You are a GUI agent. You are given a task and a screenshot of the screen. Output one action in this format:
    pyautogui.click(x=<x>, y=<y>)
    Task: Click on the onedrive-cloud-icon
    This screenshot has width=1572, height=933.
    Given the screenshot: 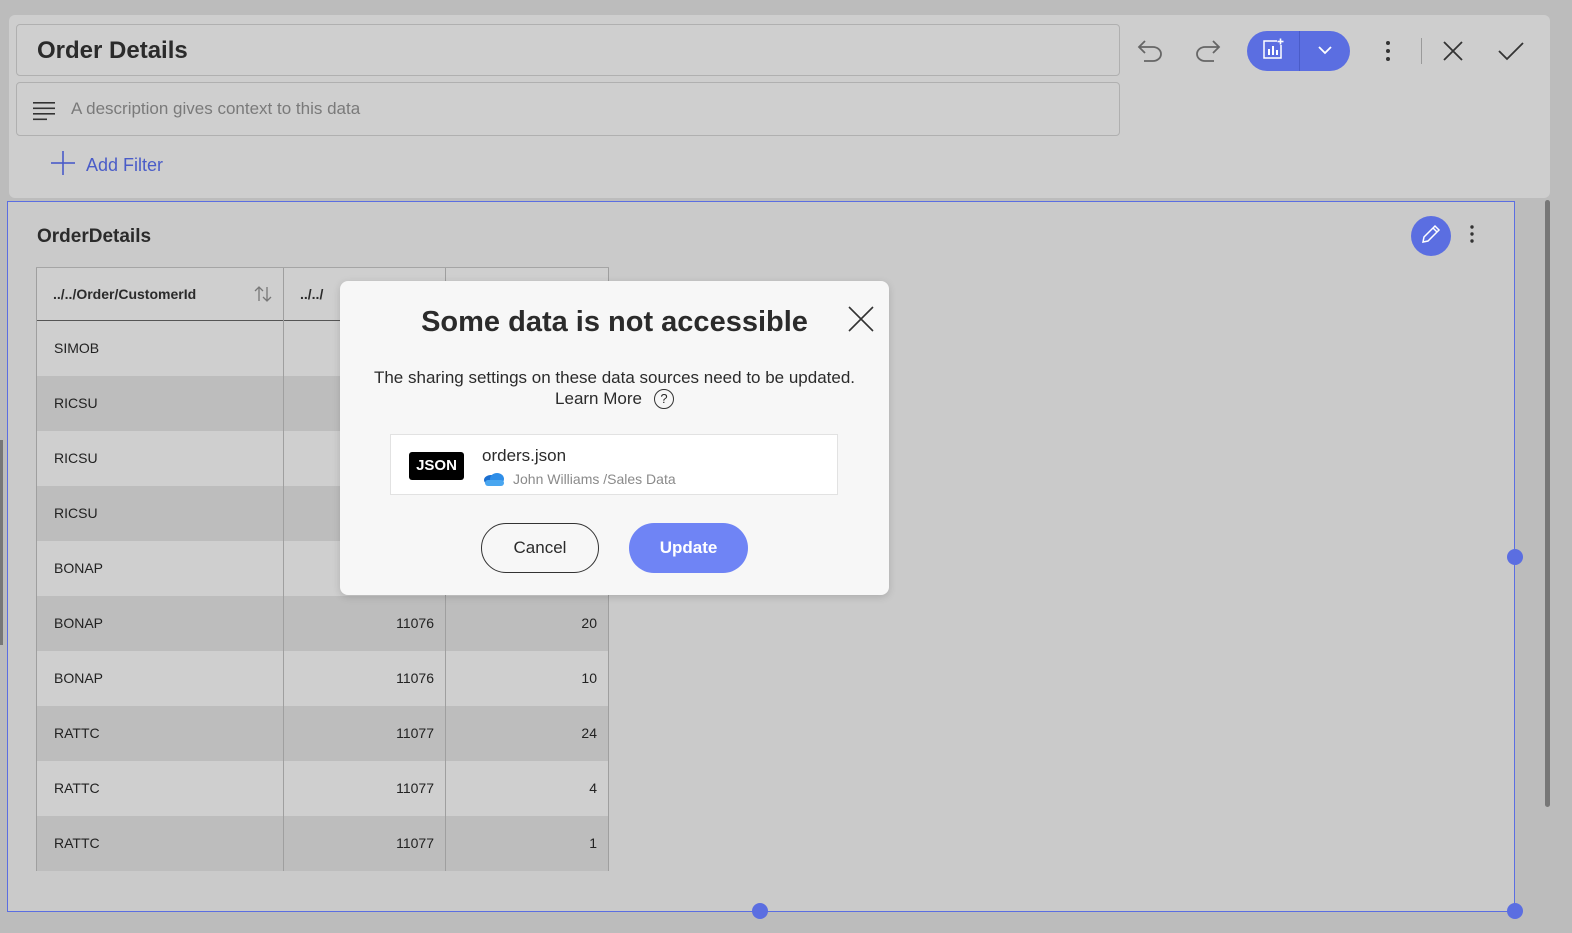 What is the action you would take?
    pyautogui.click(x=494, y=481)
    